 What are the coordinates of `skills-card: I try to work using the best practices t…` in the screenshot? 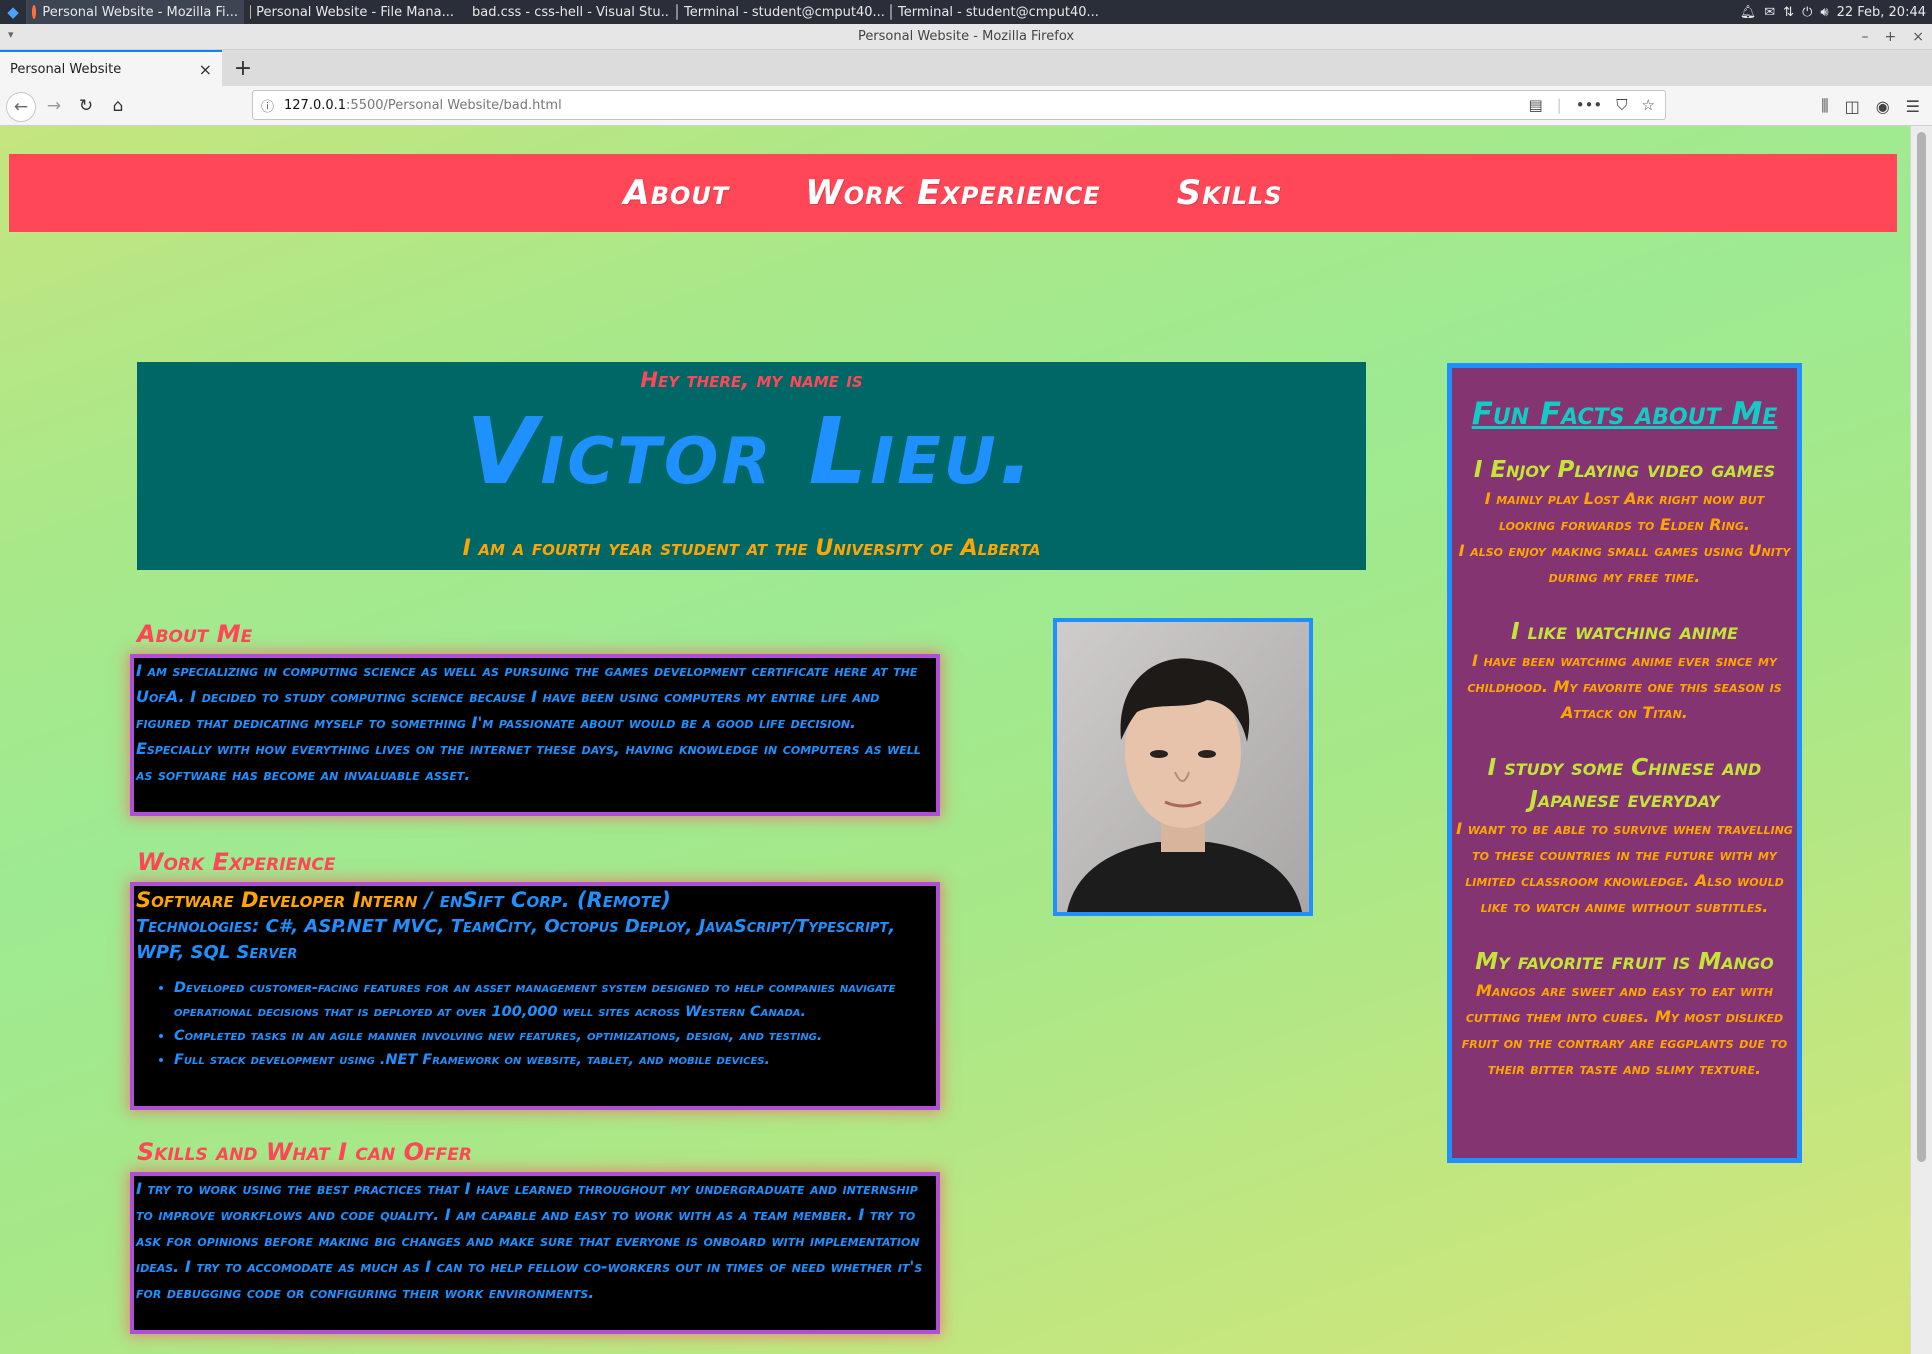 It's located at (535, 1253).